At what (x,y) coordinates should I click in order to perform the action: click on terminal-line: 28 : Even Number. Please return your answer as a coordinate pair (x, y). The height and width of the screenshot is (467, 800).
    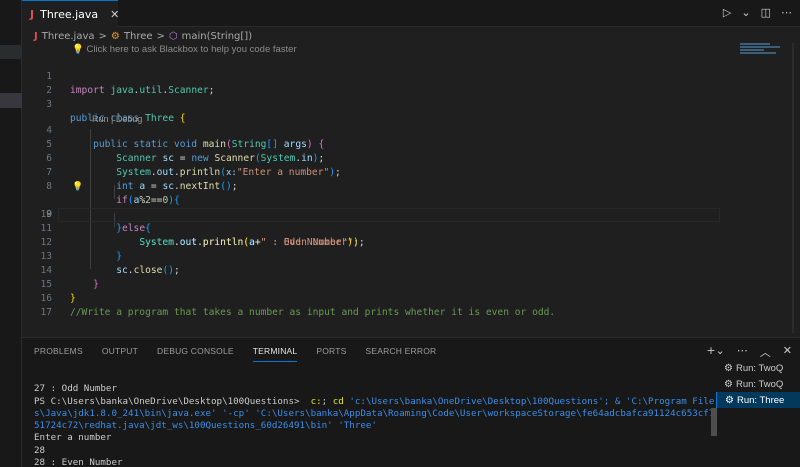
    Looking at the image, I should click on (78, 462).